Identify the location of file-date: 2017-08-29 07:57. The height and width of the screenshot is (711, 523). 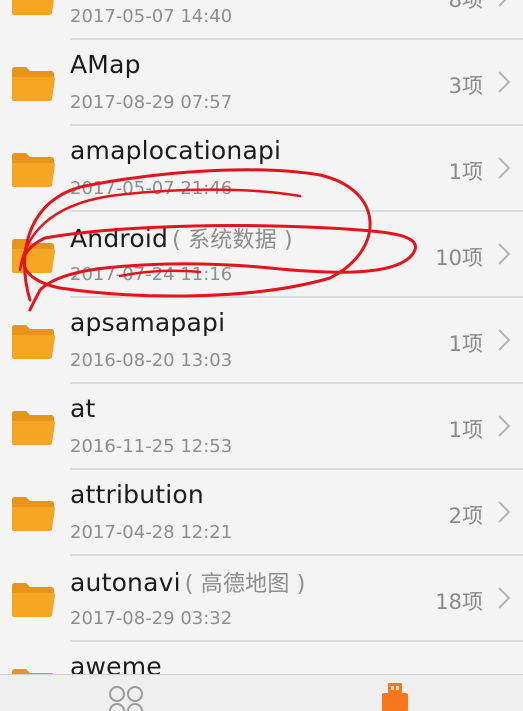
(151, 102).